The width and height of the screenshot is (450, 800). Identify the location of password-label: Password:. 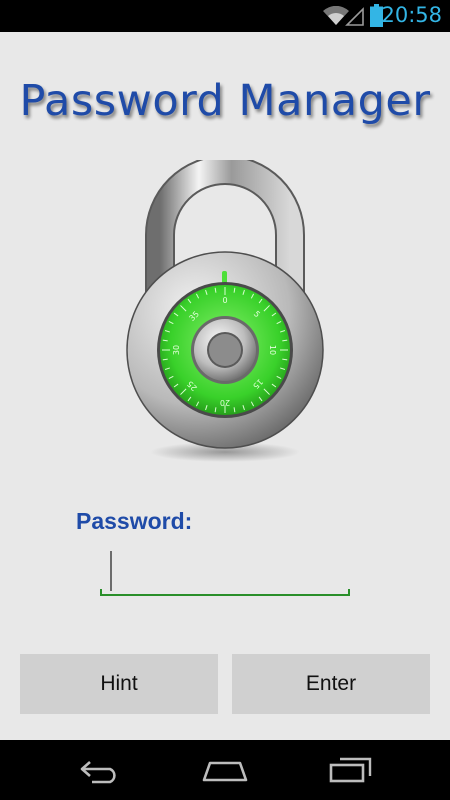
(134, 521).